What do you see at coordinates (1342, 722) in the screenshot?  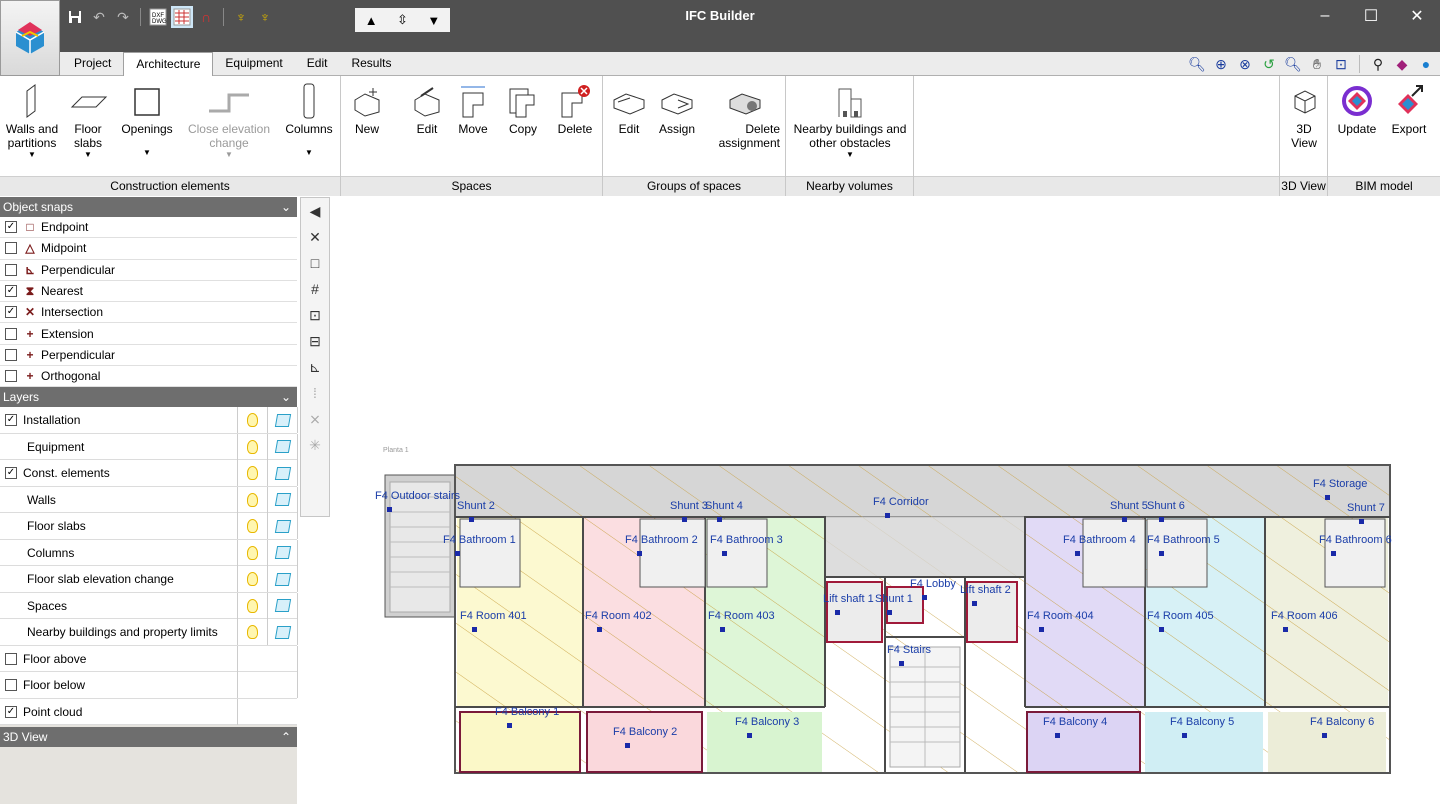 I see `room-label: F4 Balcony 6` at bounding box center [1342, 722].